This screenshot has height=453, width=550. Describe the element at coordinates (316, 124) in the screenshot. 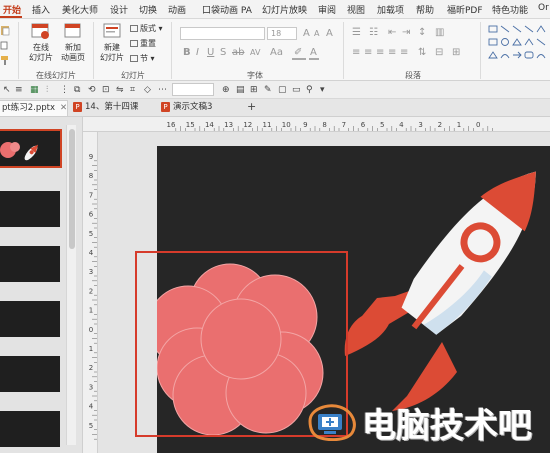

I see `horizontal-ruler: 16 15 14 13 12 11 10 9 8 7 6 5 4 3 2 1 0` at that location.